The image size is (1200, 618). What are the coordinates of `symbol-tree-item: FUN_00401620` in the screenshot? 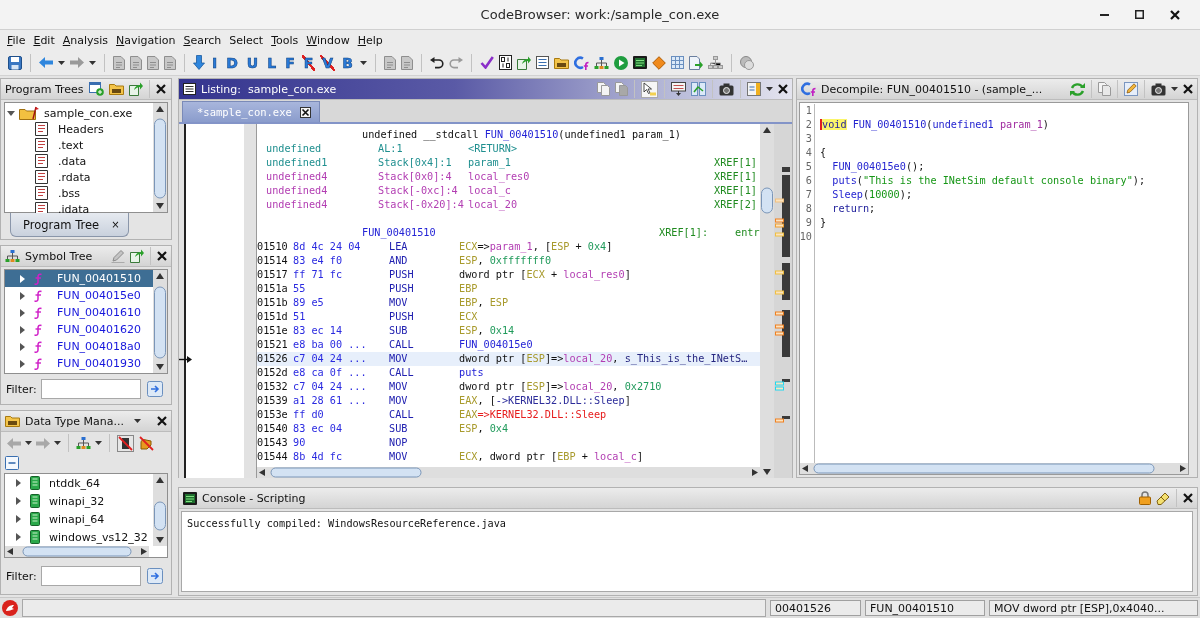 It's located at (79, 329).